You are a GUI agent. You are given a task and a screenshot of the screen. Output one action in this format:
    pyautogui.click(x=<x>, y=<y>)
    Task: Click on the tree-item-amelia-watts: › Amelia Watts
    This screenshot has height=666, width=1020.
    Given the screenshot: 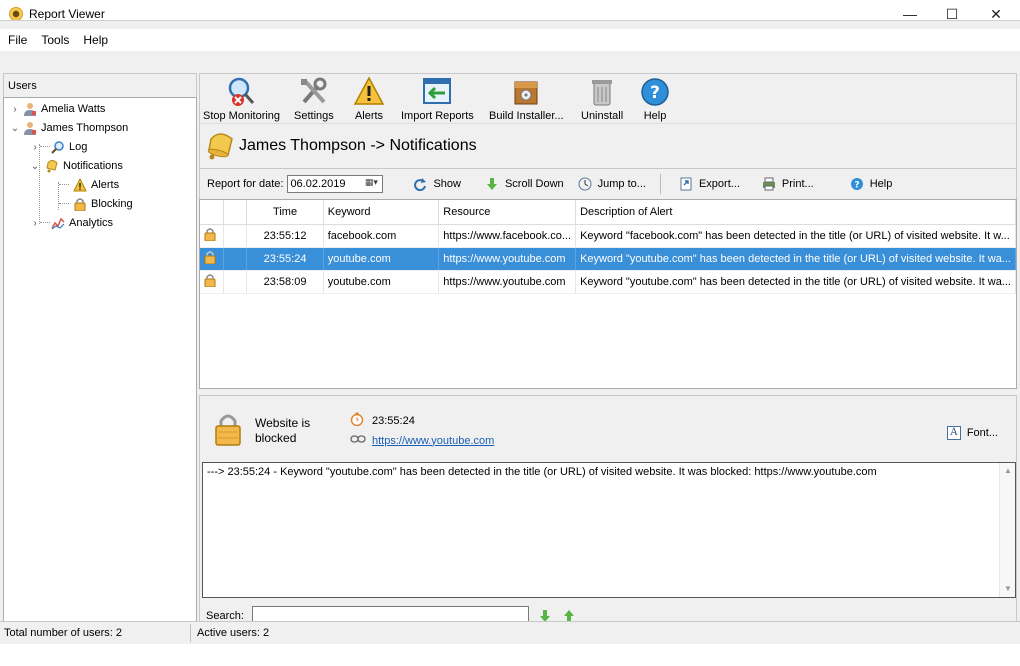 What is the action you would take?
    pyautogui.click(x=57, y=109)
    